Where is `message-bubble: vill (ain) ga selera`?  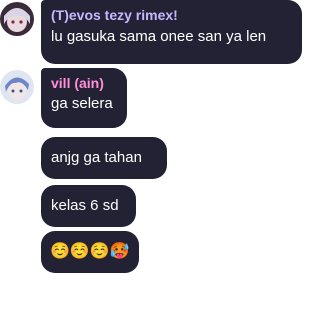
message-bubble: vill (ain) ga selera is located at coordinates (84, 98).